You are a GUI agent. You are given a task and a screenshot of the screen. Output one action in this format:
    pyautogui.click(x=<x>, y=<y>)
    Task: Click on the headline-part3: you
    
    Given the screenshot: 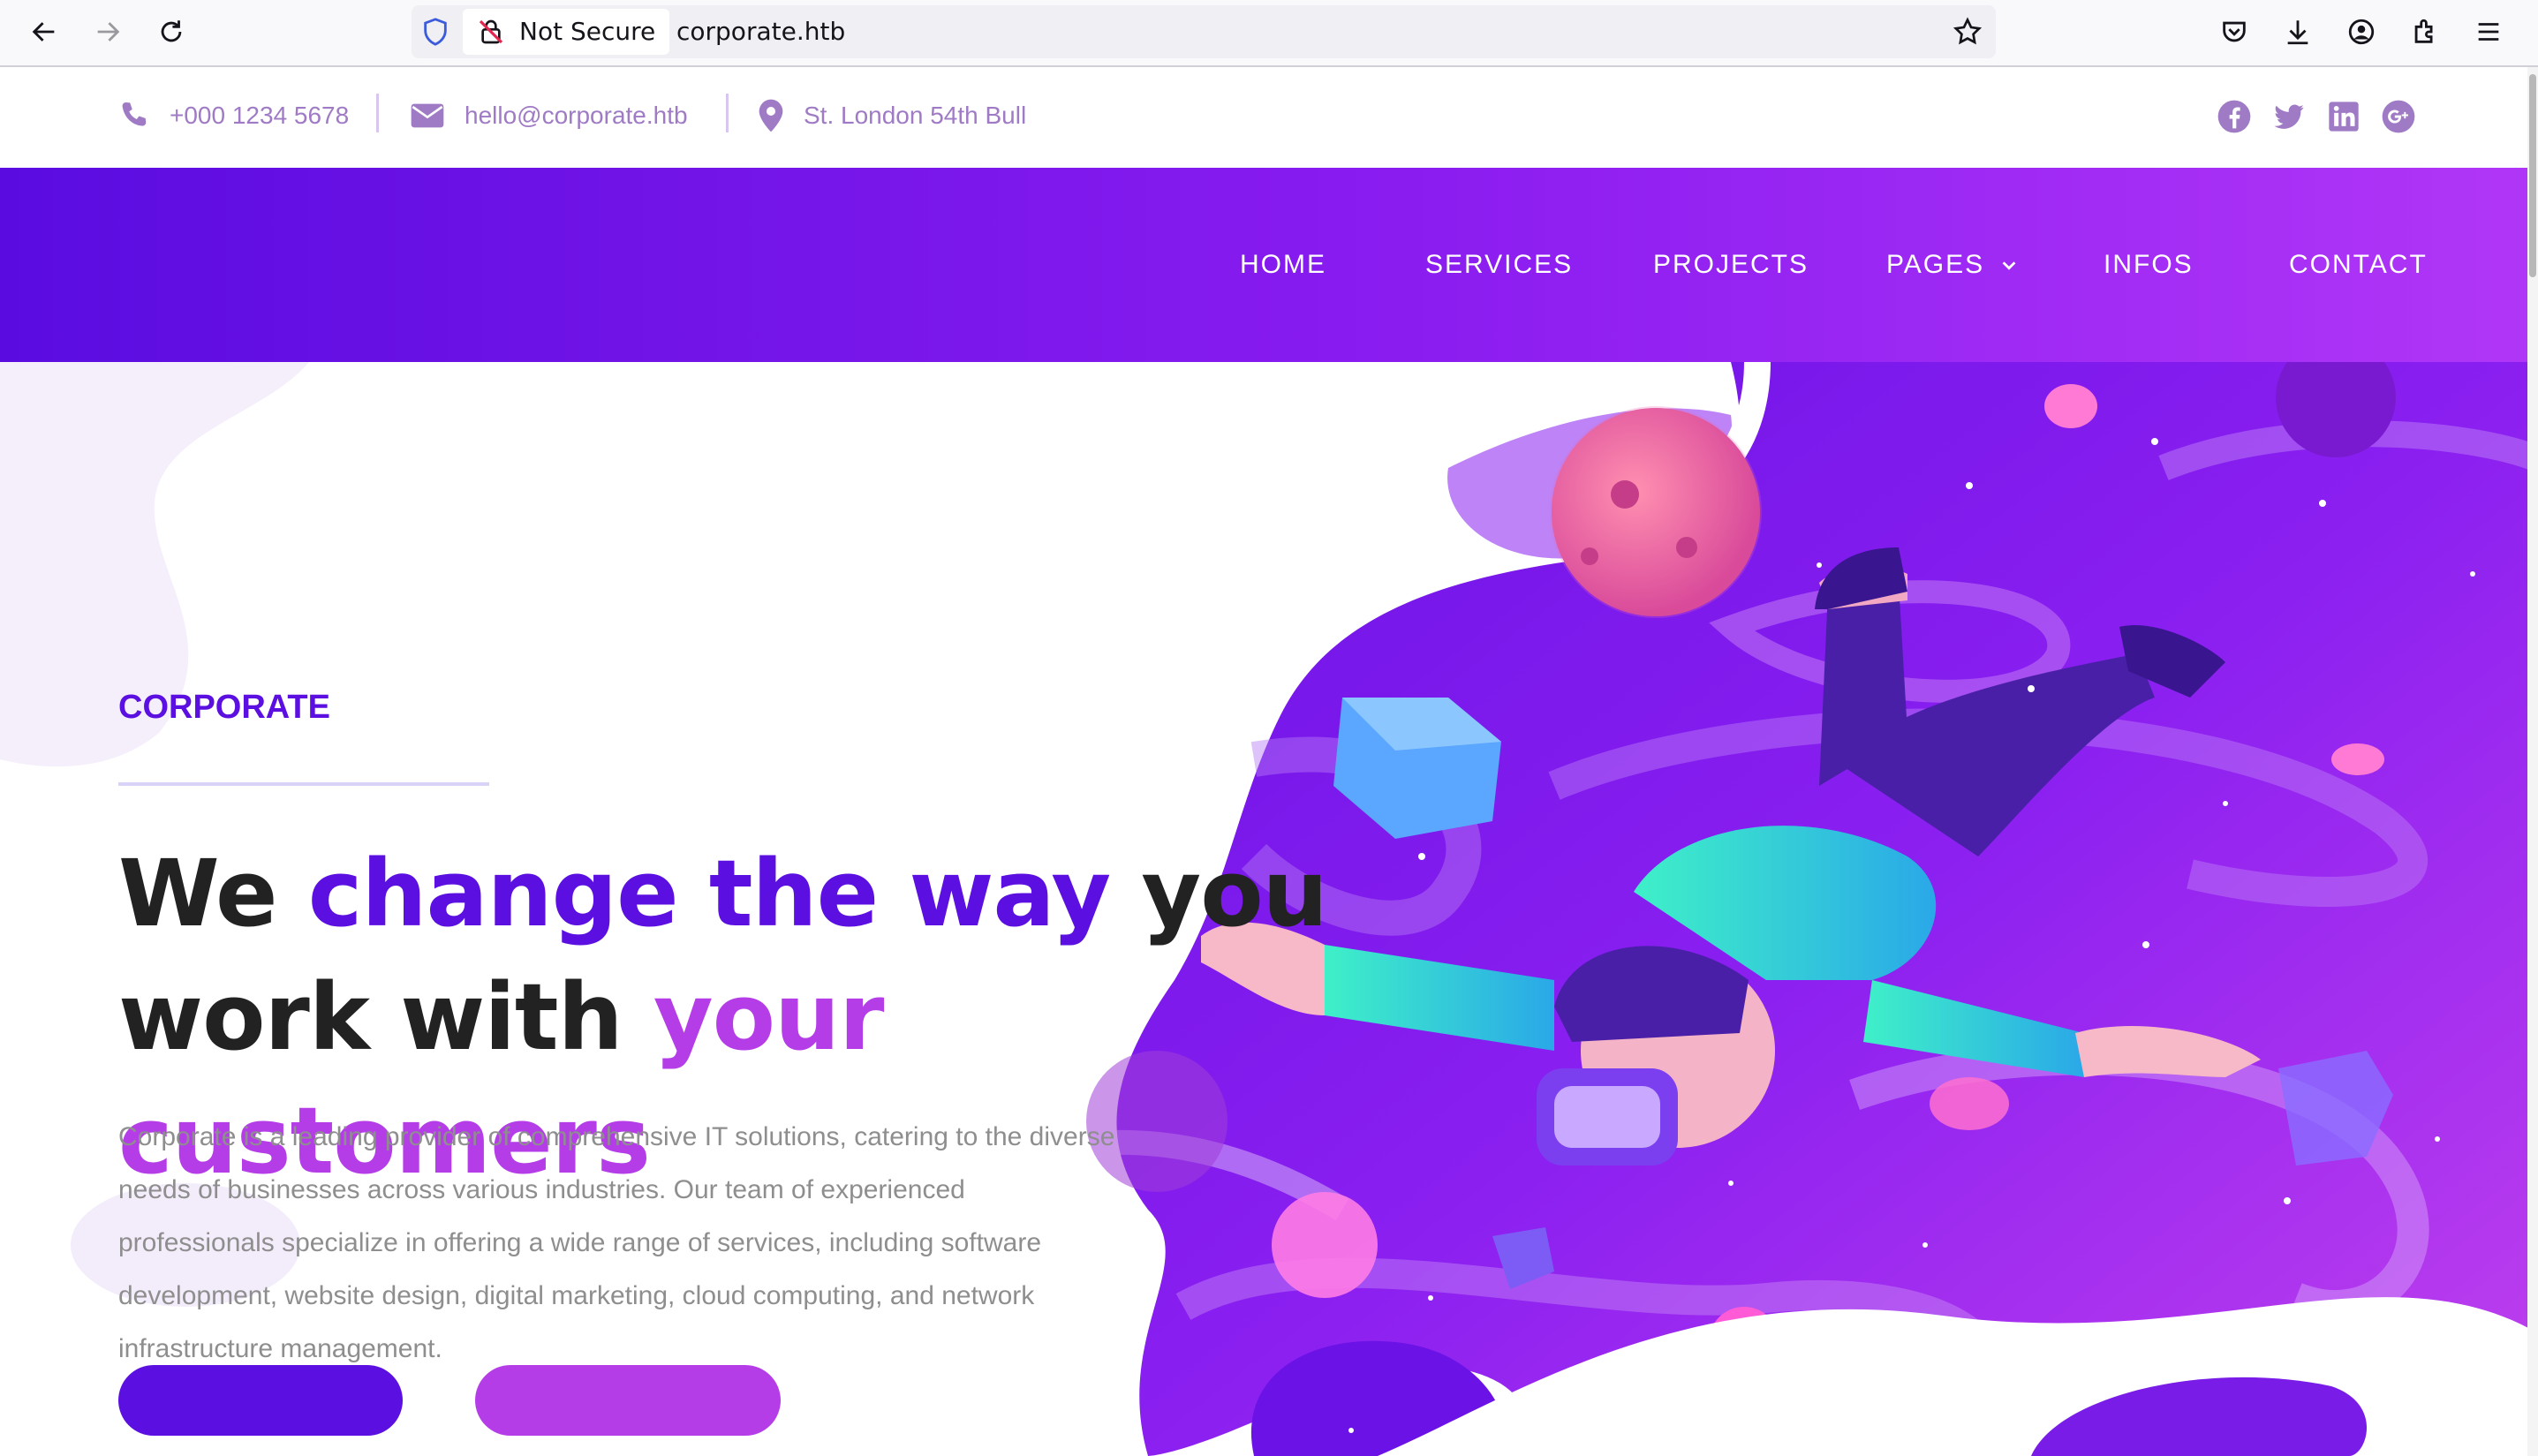 What is the action you would take?
    pyautogui.click(x=1218, y=893)
    